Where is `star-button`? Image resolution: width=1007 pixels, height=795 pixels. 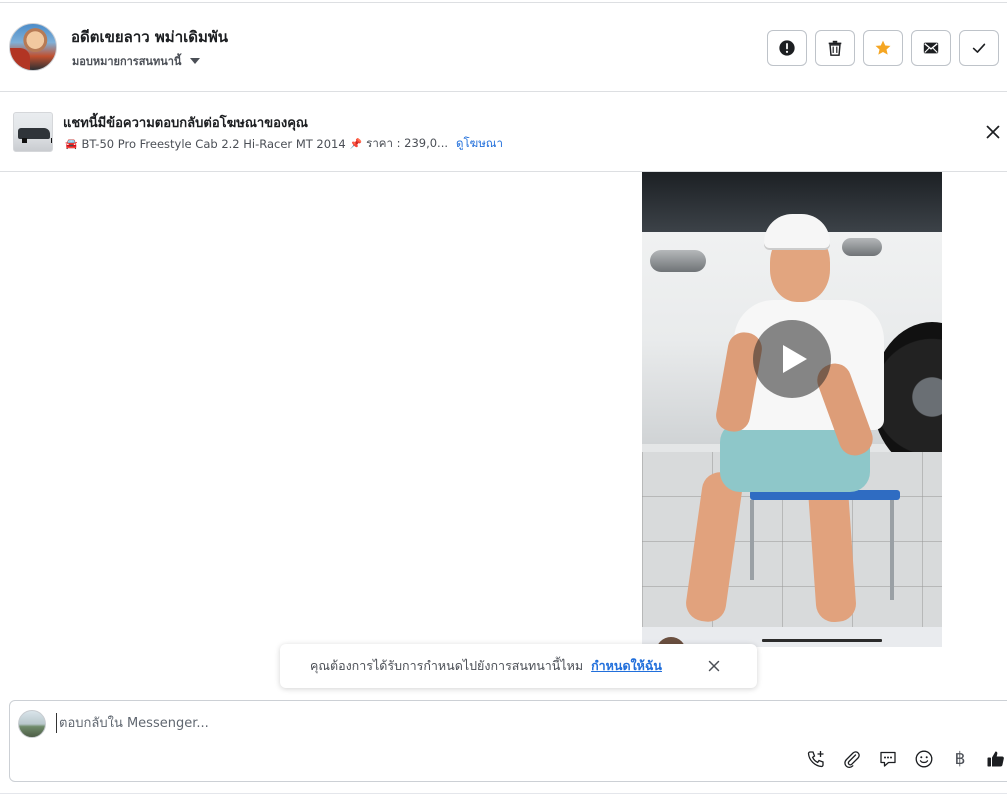 star-button is located at coordinates (883, 48).